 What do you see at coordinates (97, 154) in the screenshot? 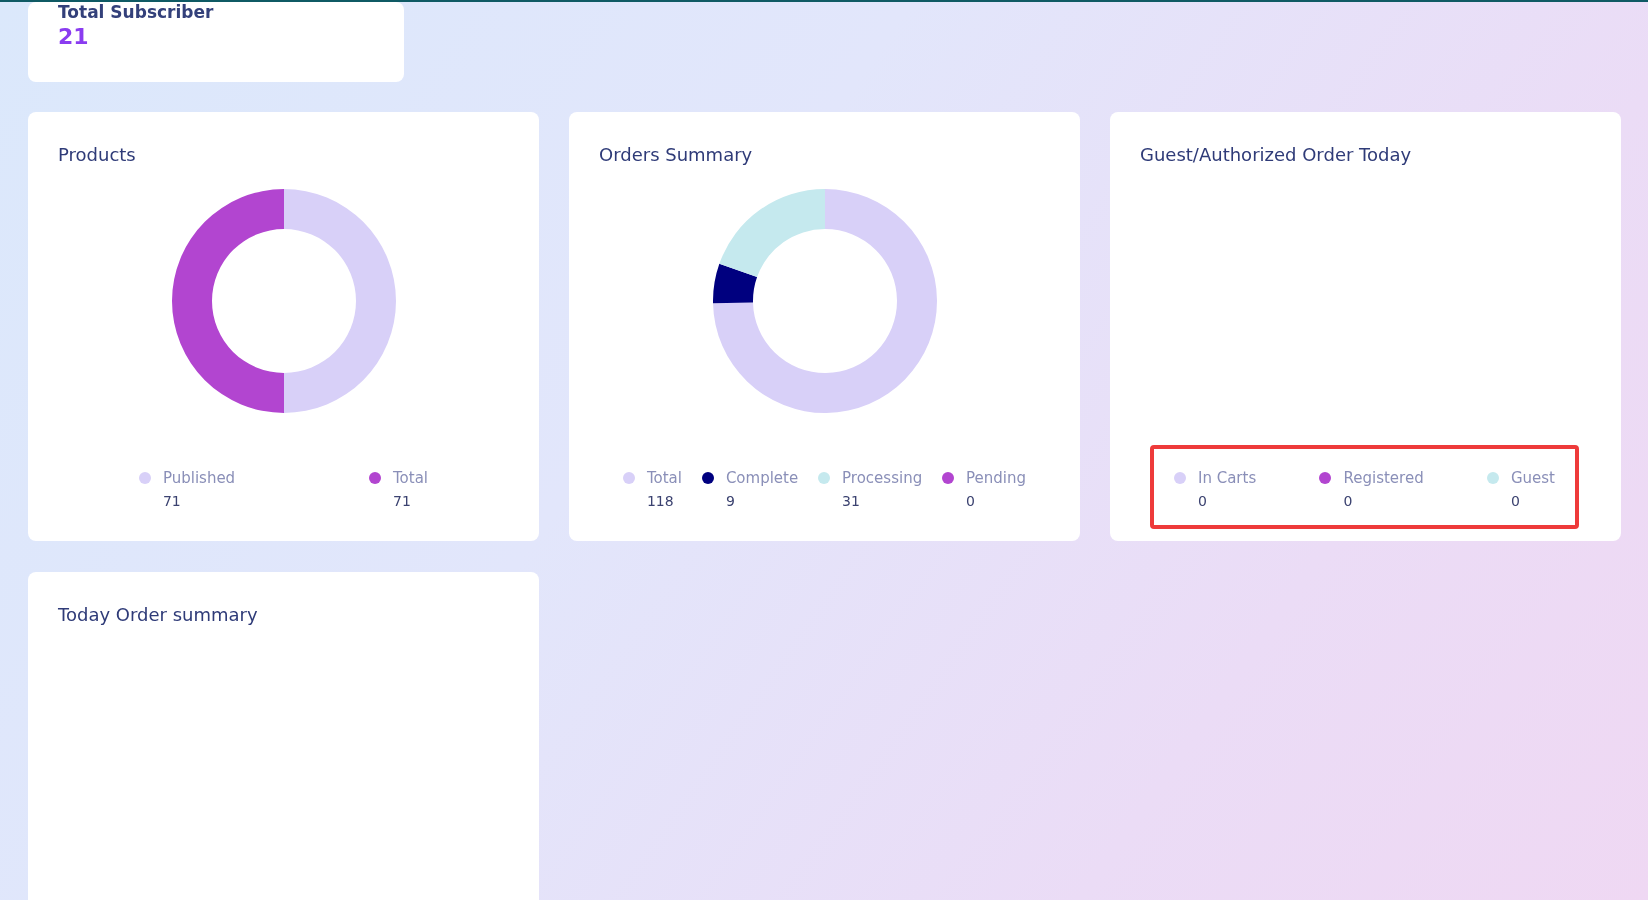
I see `card-title: Products` at bounding box center [97, 154].